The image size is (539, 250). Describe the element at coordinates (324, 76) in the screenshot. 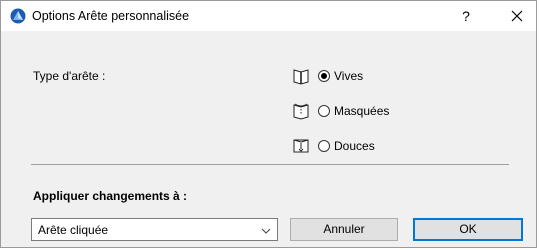

I see `radio-vives` at that location.